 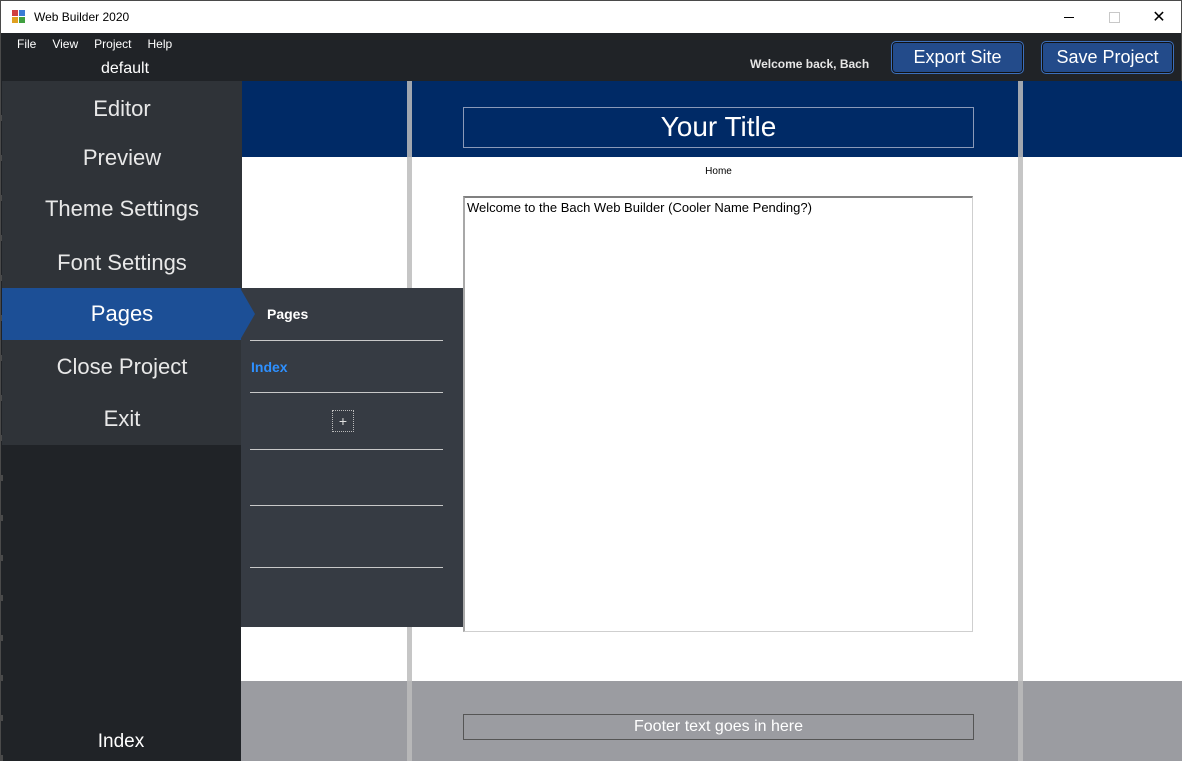 I want to click on sidebar-item-exit: Exit, so click(x=122, y=421).